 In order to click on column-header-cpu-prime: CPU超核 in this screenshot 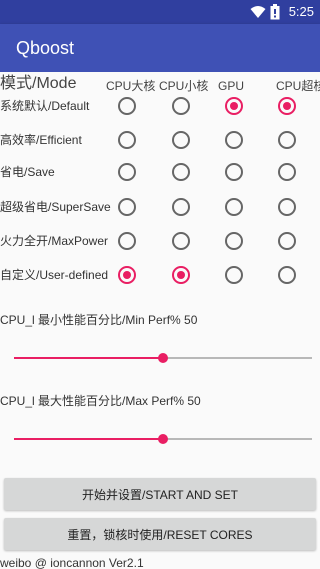, I will do `click(298, 86)`.